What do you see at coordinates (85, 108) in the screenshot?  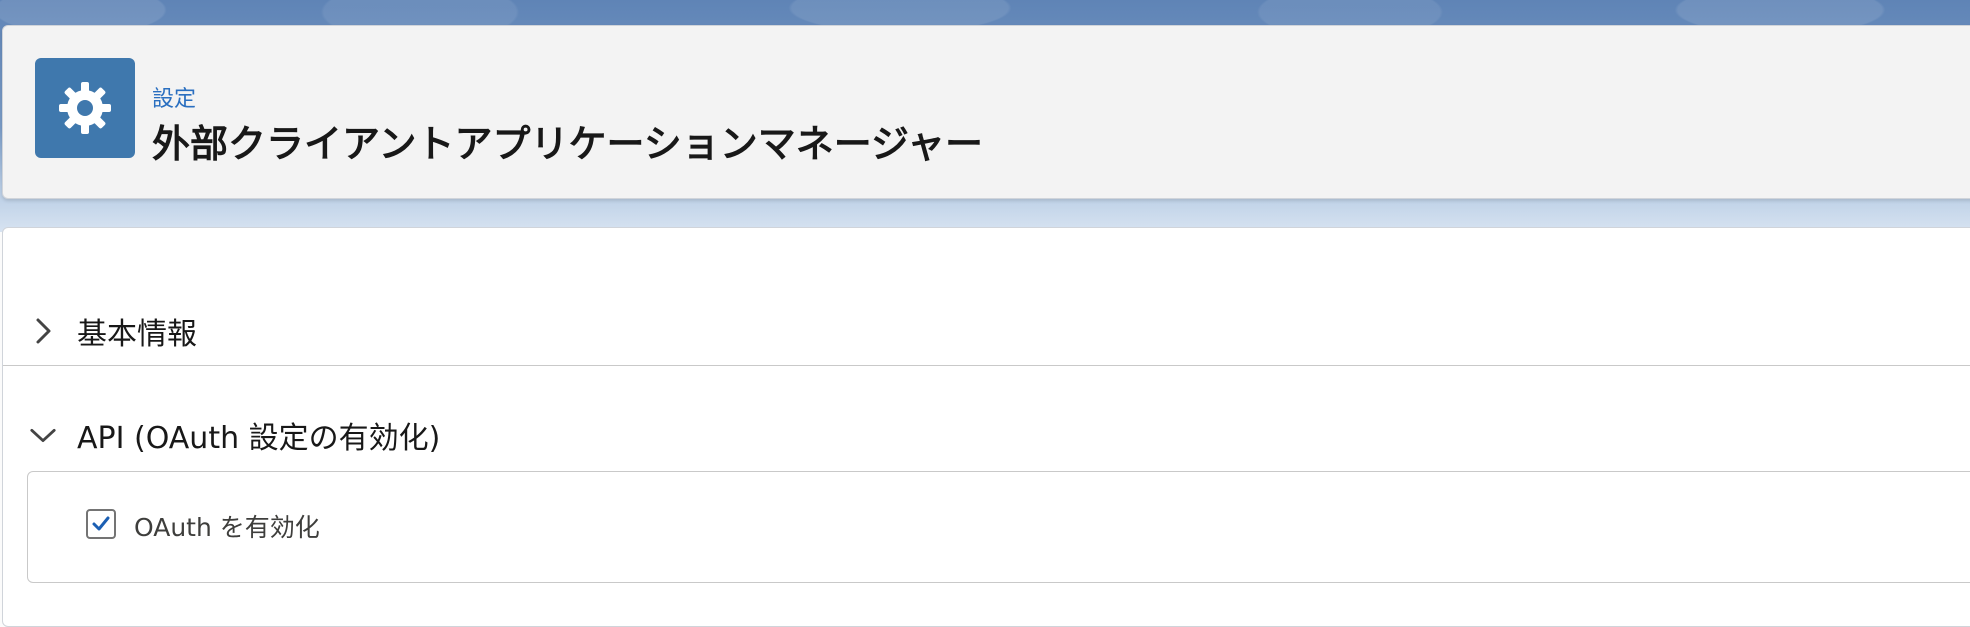 I see `gear-icon` at bounding box center [85, 108].